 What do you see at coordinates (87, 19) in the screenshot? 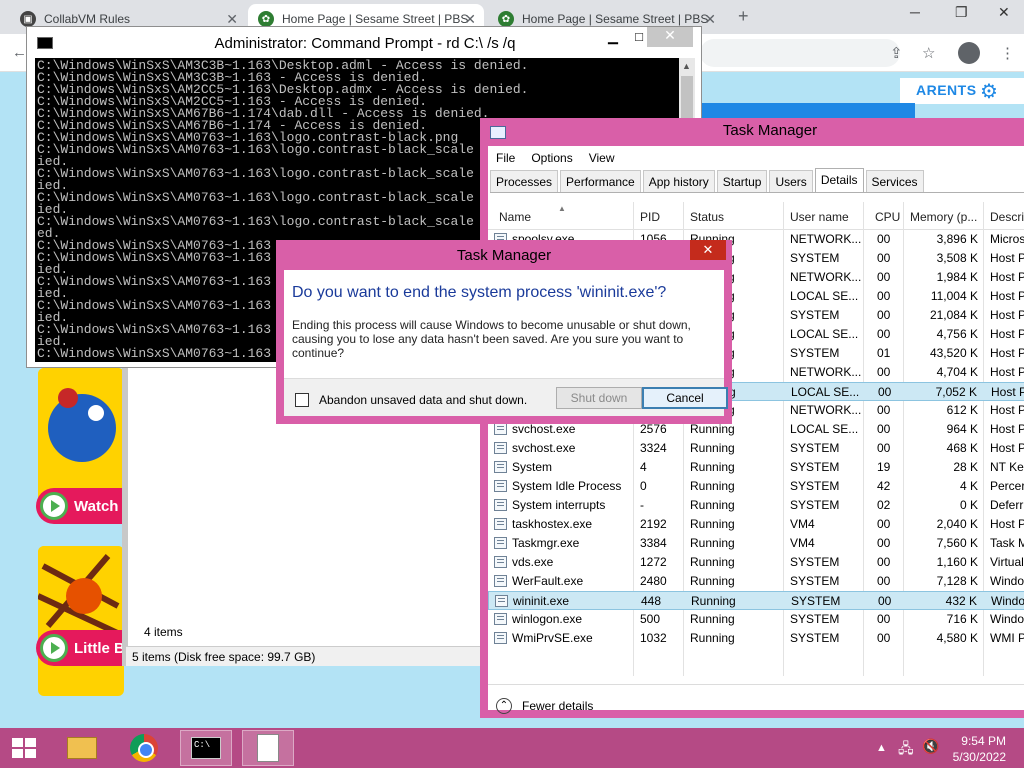
I see `tab-label: CollabVM Rules` at bounding box center [87, 19].